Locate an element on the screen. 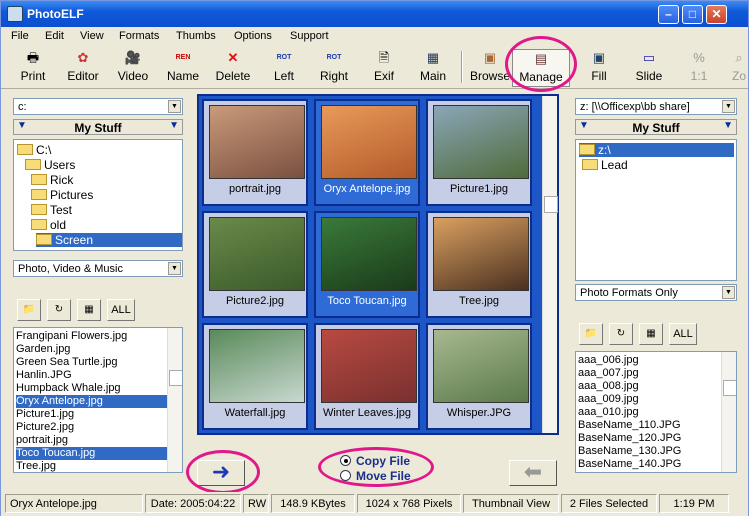 The image size is (749, 516). thumbnail-cell: Waterfall.jpg is located at coordinates (255, 376).